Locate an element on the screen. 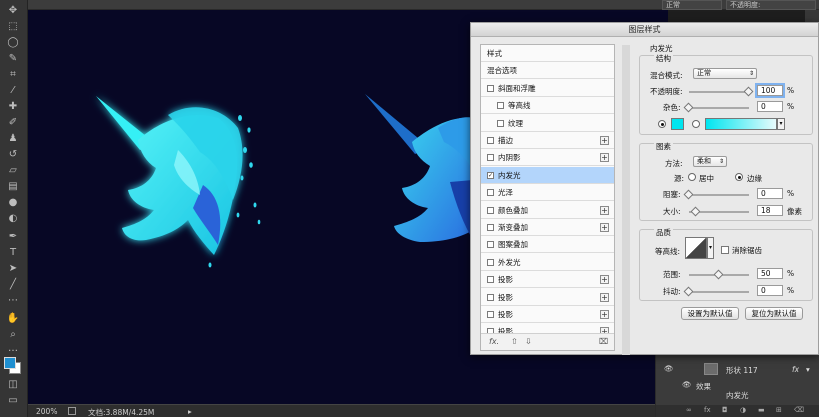 Image resolution: width=819 pixels, height=417 pixels. blend-mode-select: 正常 is located at coordinates (692, 5).